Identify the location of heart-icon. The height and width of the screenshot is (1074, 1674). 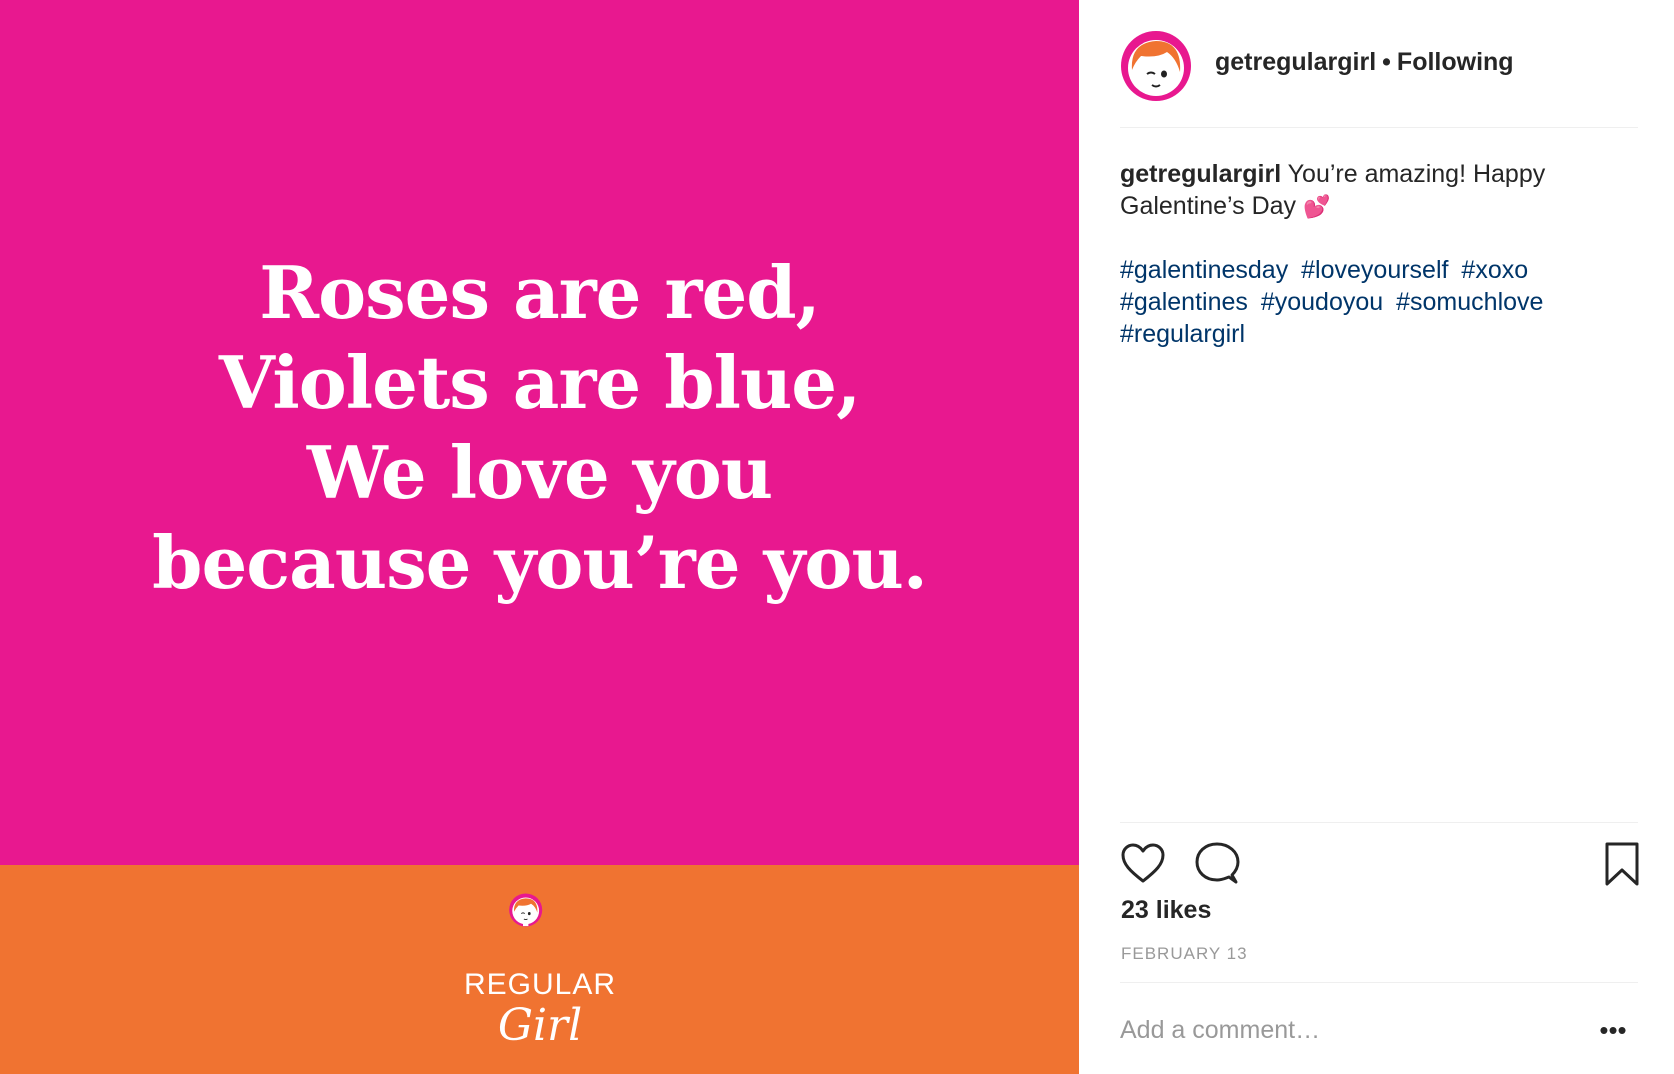
(1143, 863).